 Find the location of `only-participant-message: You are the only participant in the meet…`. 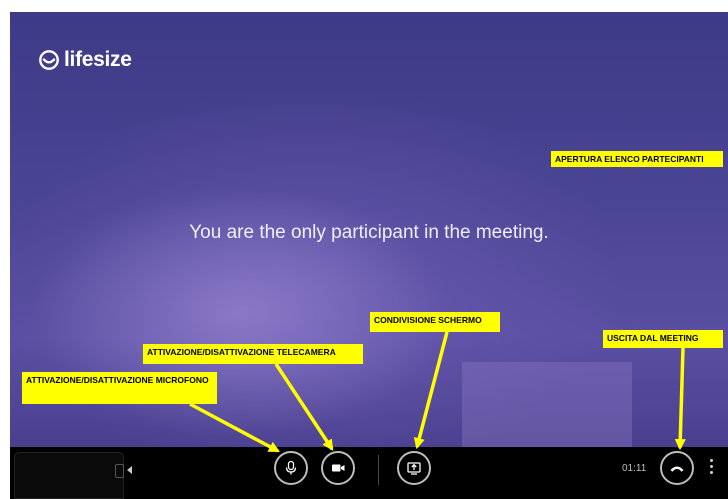

only-participant-message: You are the only participant in the meet… is located at coordinates (369, 232).